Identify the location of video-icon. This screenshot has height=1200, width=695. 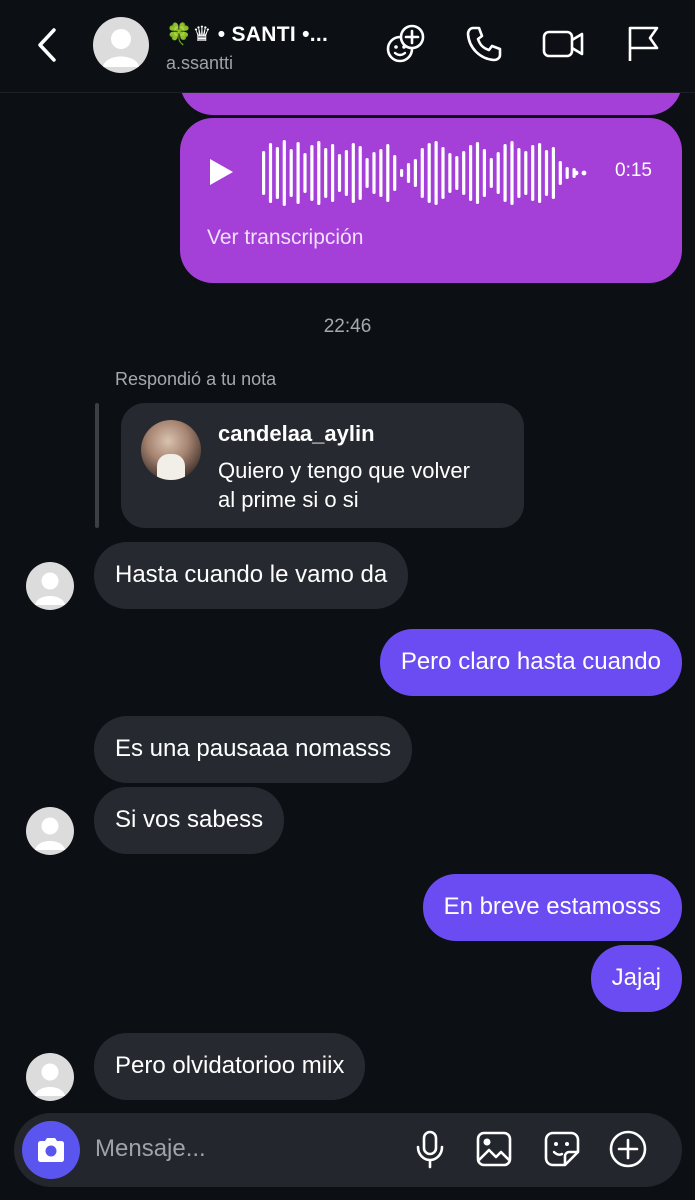
(563, 44).